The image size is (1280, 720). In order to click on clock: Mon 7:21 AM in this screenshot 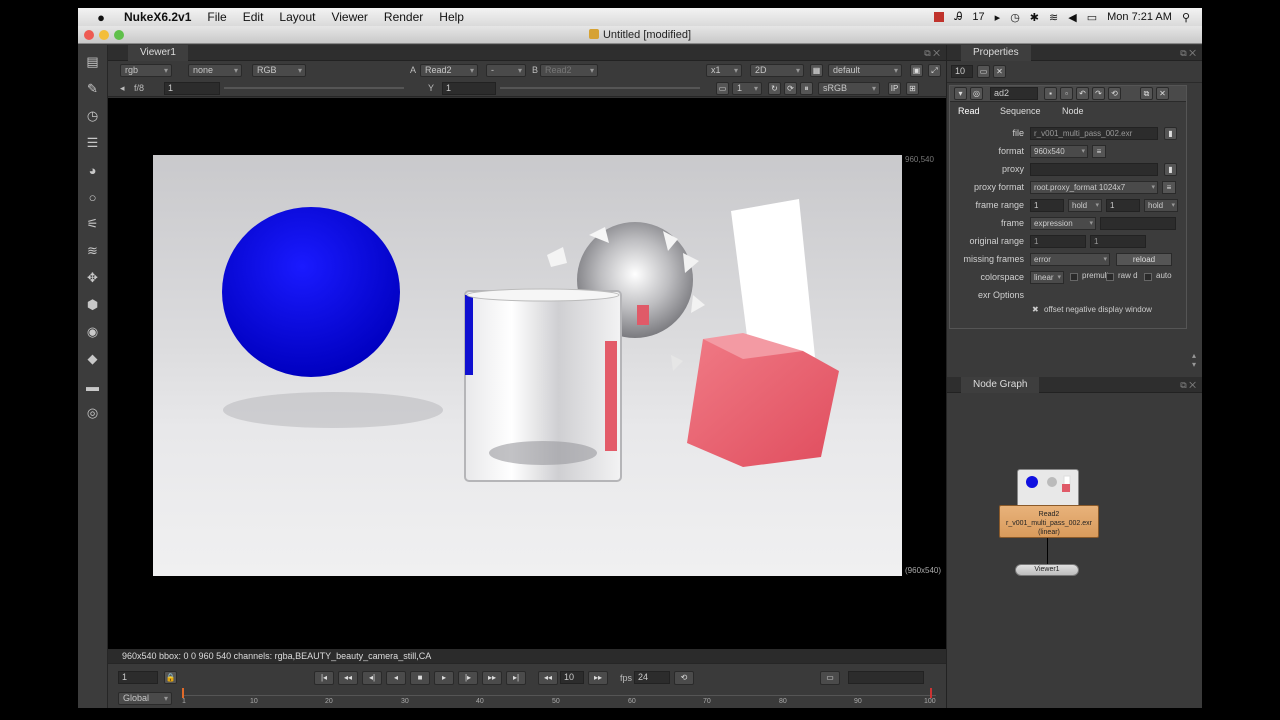, I will do `click(1139, 17)`.